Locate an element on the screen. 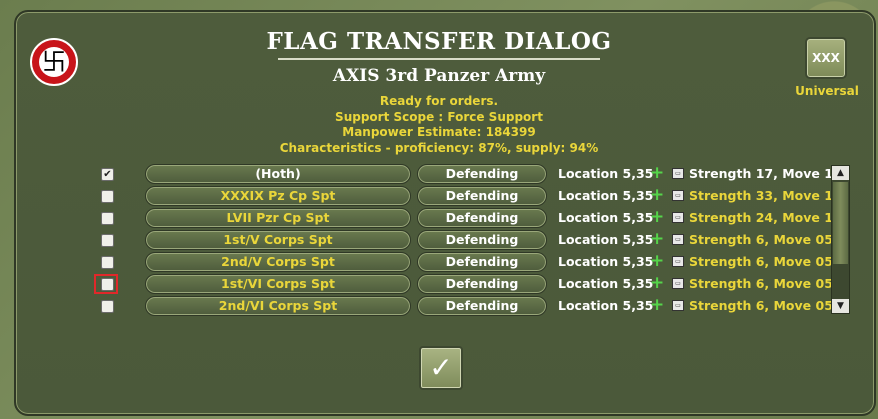  unit-strength: Strength 24, Move 12 is located at coordinates (765, 217).